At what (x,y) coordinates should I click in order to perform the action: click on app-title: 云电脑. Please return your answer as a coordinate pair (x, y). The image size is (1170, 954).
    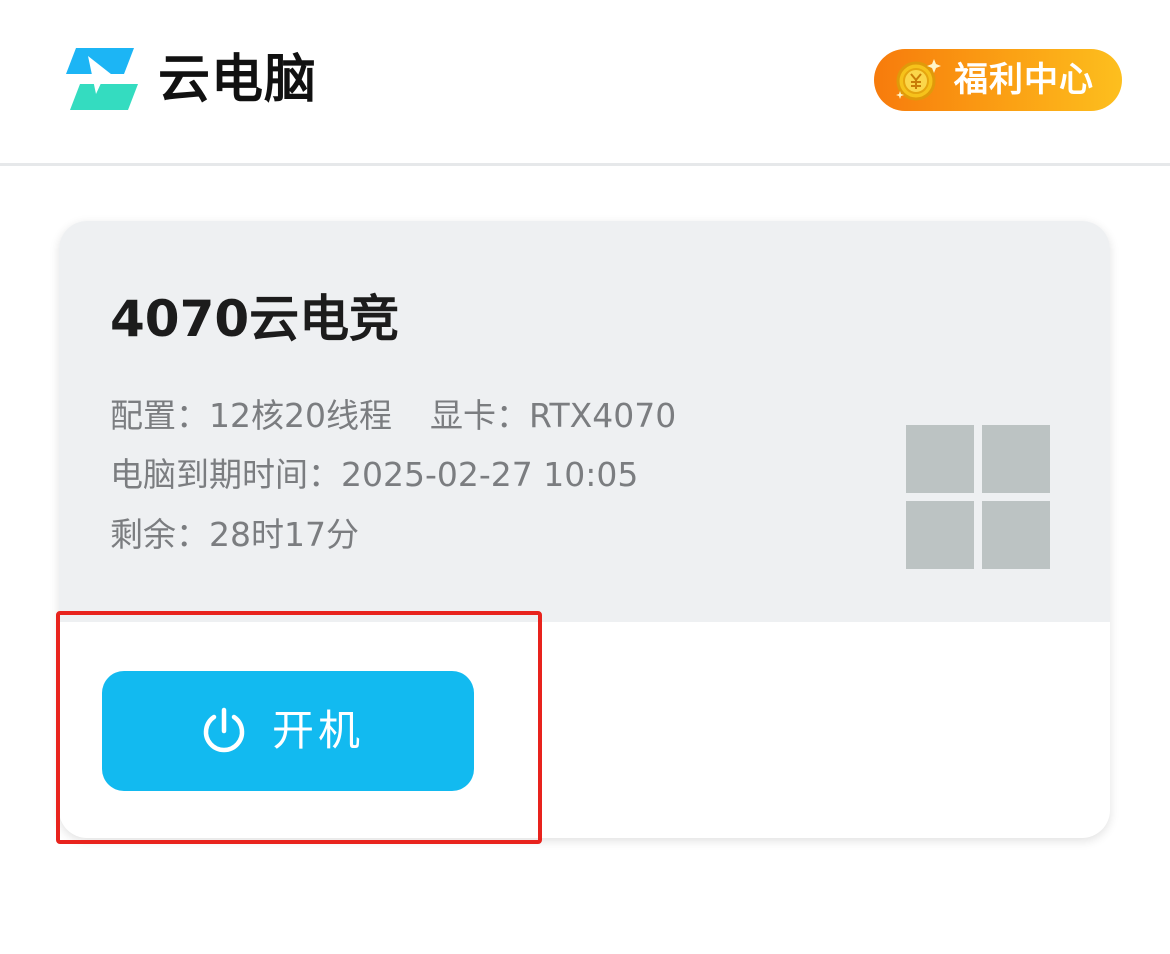
    Looking at the image, I should click on (238, 80).